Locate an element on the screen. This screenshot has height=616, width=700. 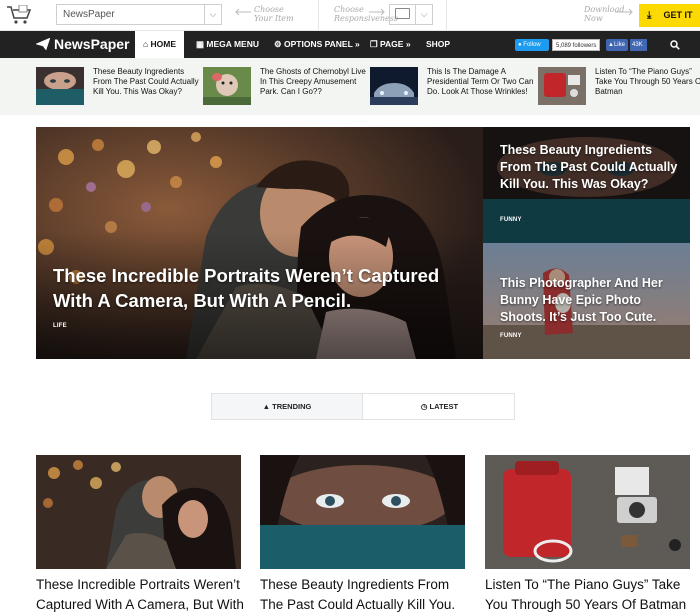
arrow-left-icon is located at coordinates (243, 12).